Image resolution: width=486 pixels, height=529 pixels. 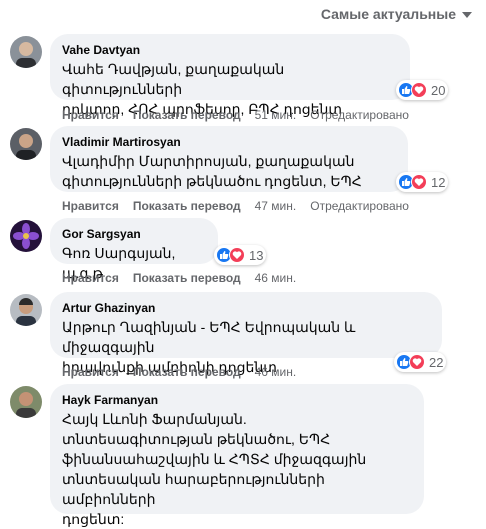 What do you see at coordinates (388, 14) in the screenshot?
I see `sort-label: Самые актуальные` at bounding box center [388, 14].